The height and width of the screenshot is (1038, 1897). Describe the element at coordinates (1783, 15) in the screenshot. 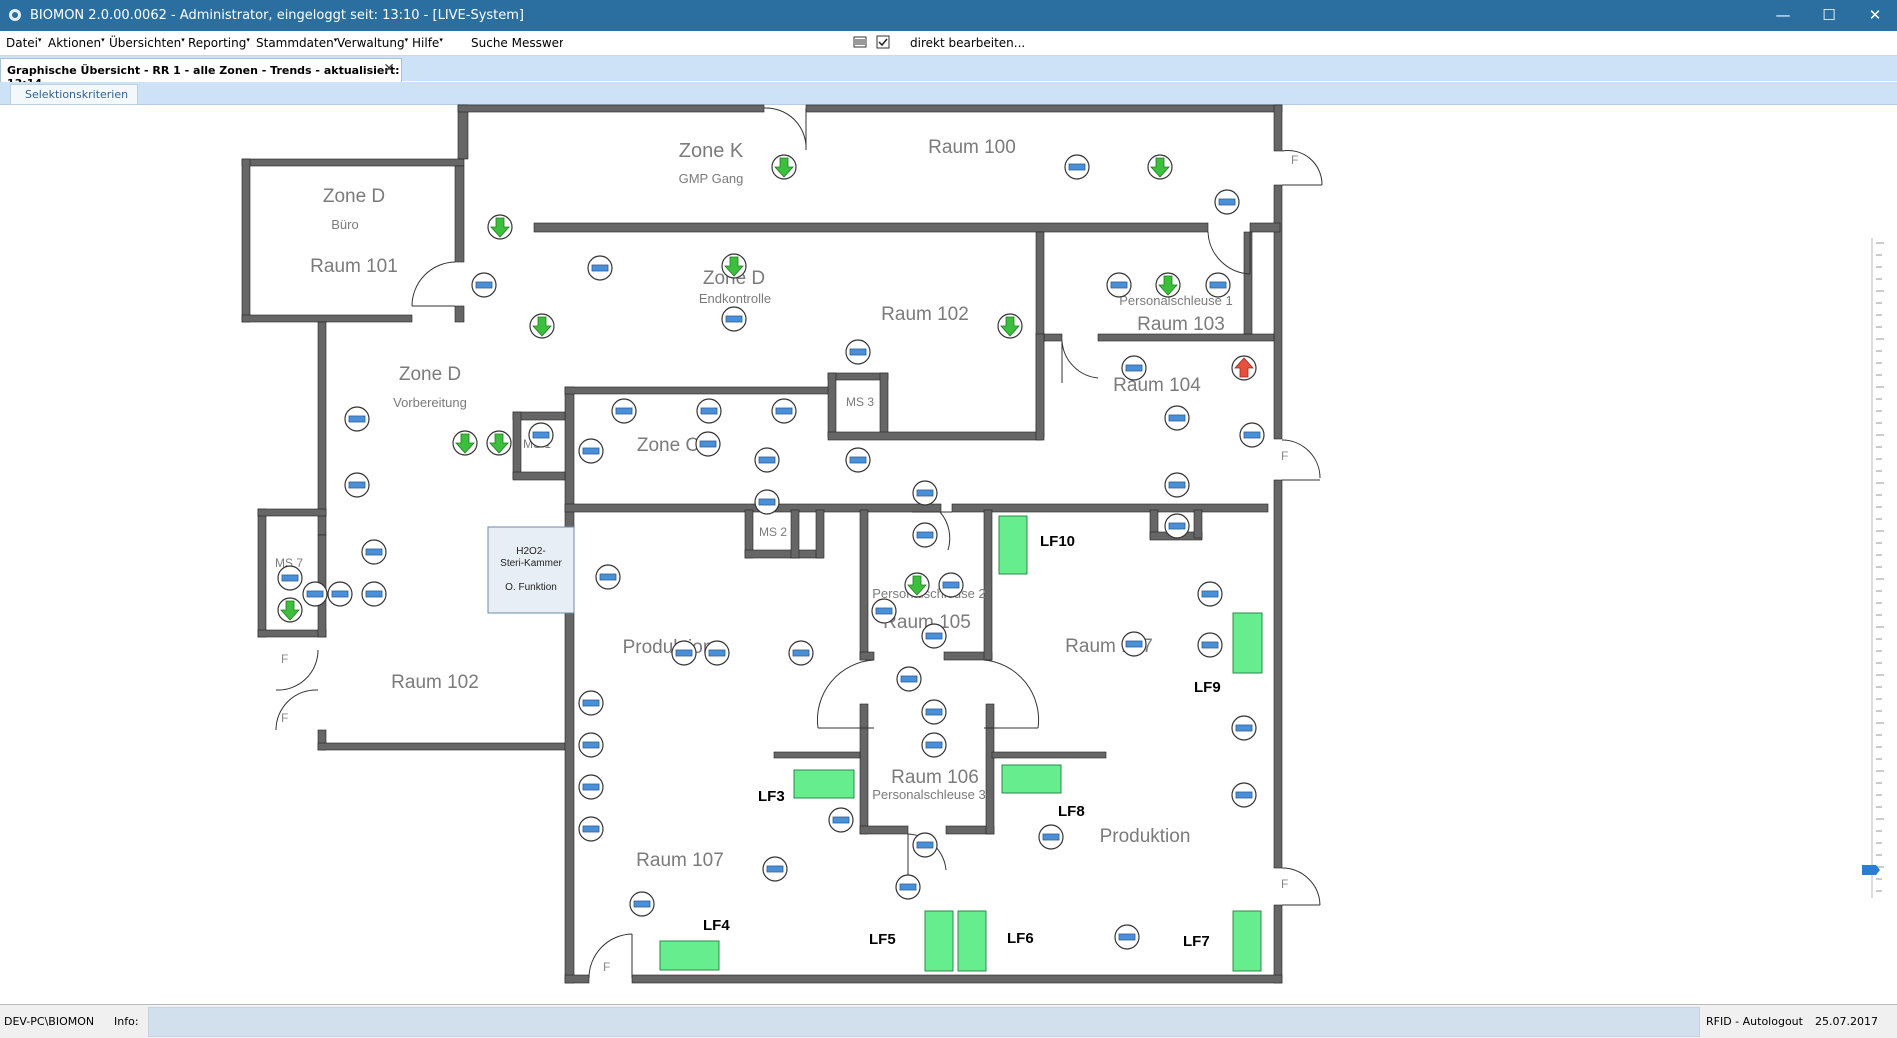

I see `minimize-button: —` at that location.